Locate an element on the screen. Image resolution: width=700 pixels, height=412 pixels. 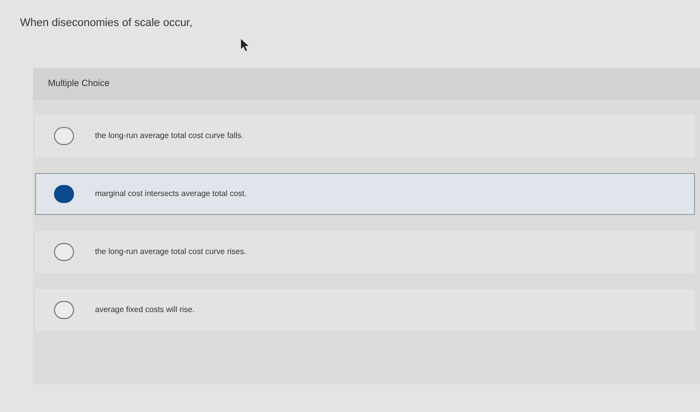
option-text: marginal cost intersects average total cost. is located at coordinates (171, 194).